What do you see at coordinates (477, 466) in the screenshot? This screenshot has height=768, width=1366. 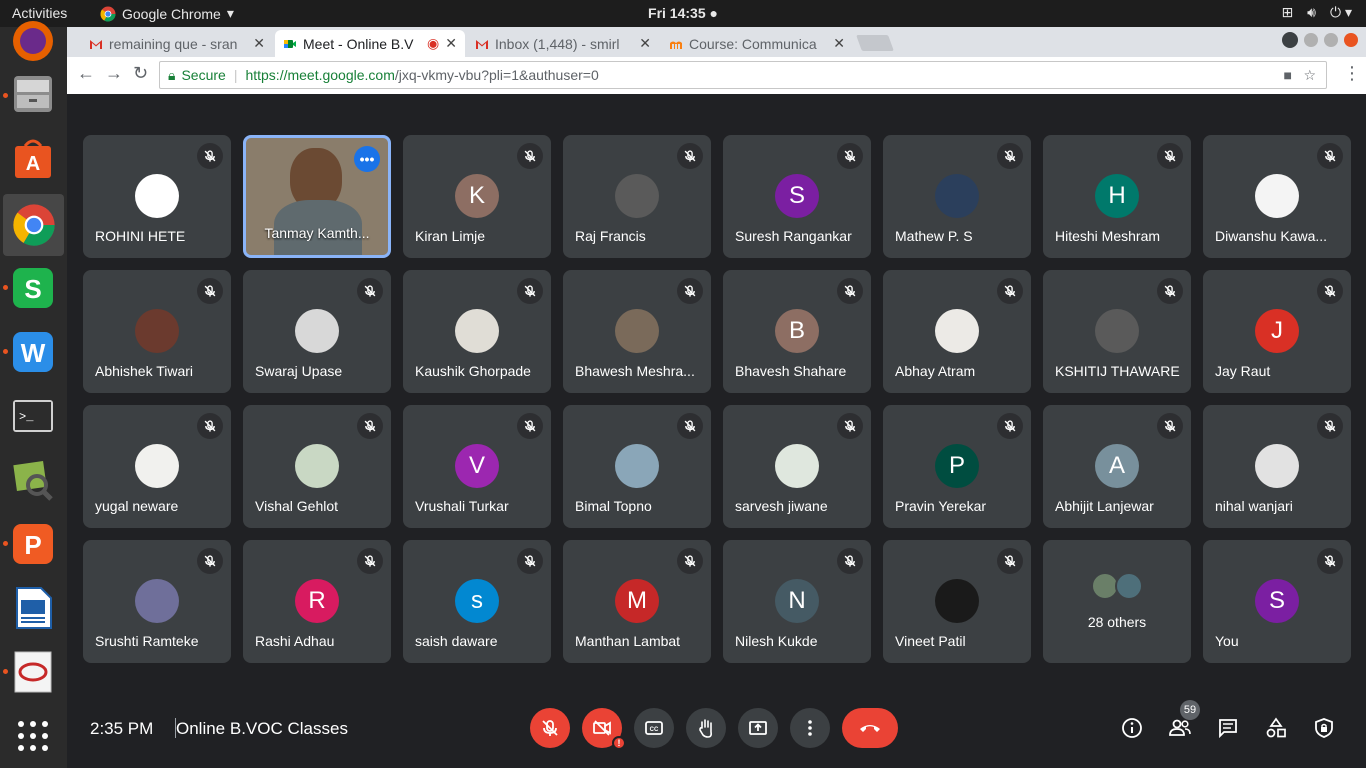 I see `participant-tile: V Vrushali Turkar` at bounding box center [477, 466].